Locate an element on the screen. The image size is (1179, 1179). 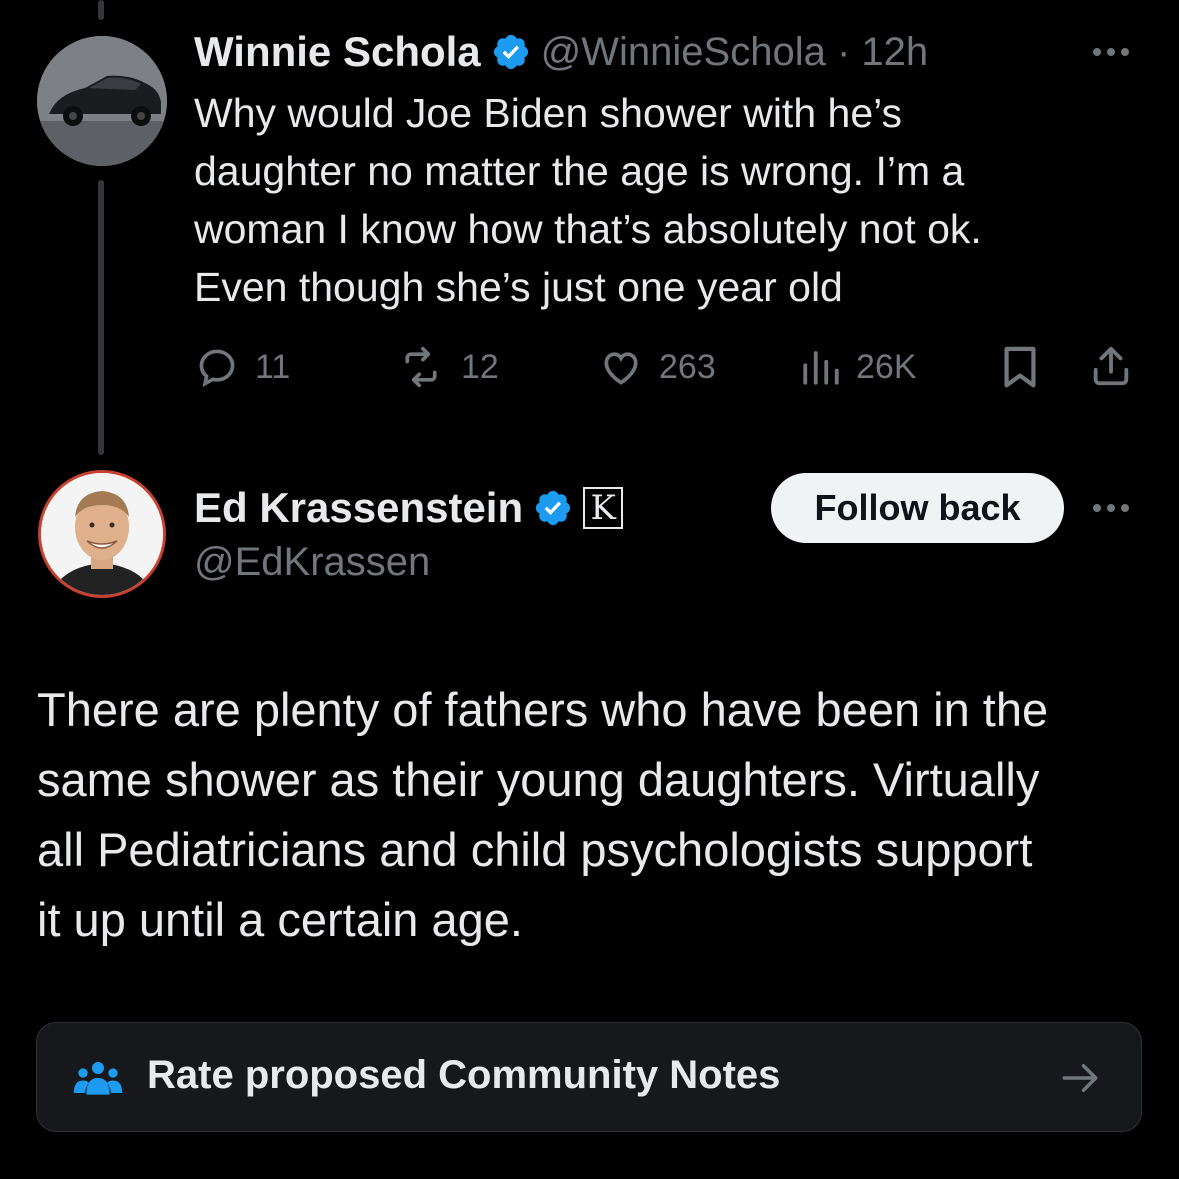
tweet1-display-name: Winnie Schola is located at coordinates (337, 52).